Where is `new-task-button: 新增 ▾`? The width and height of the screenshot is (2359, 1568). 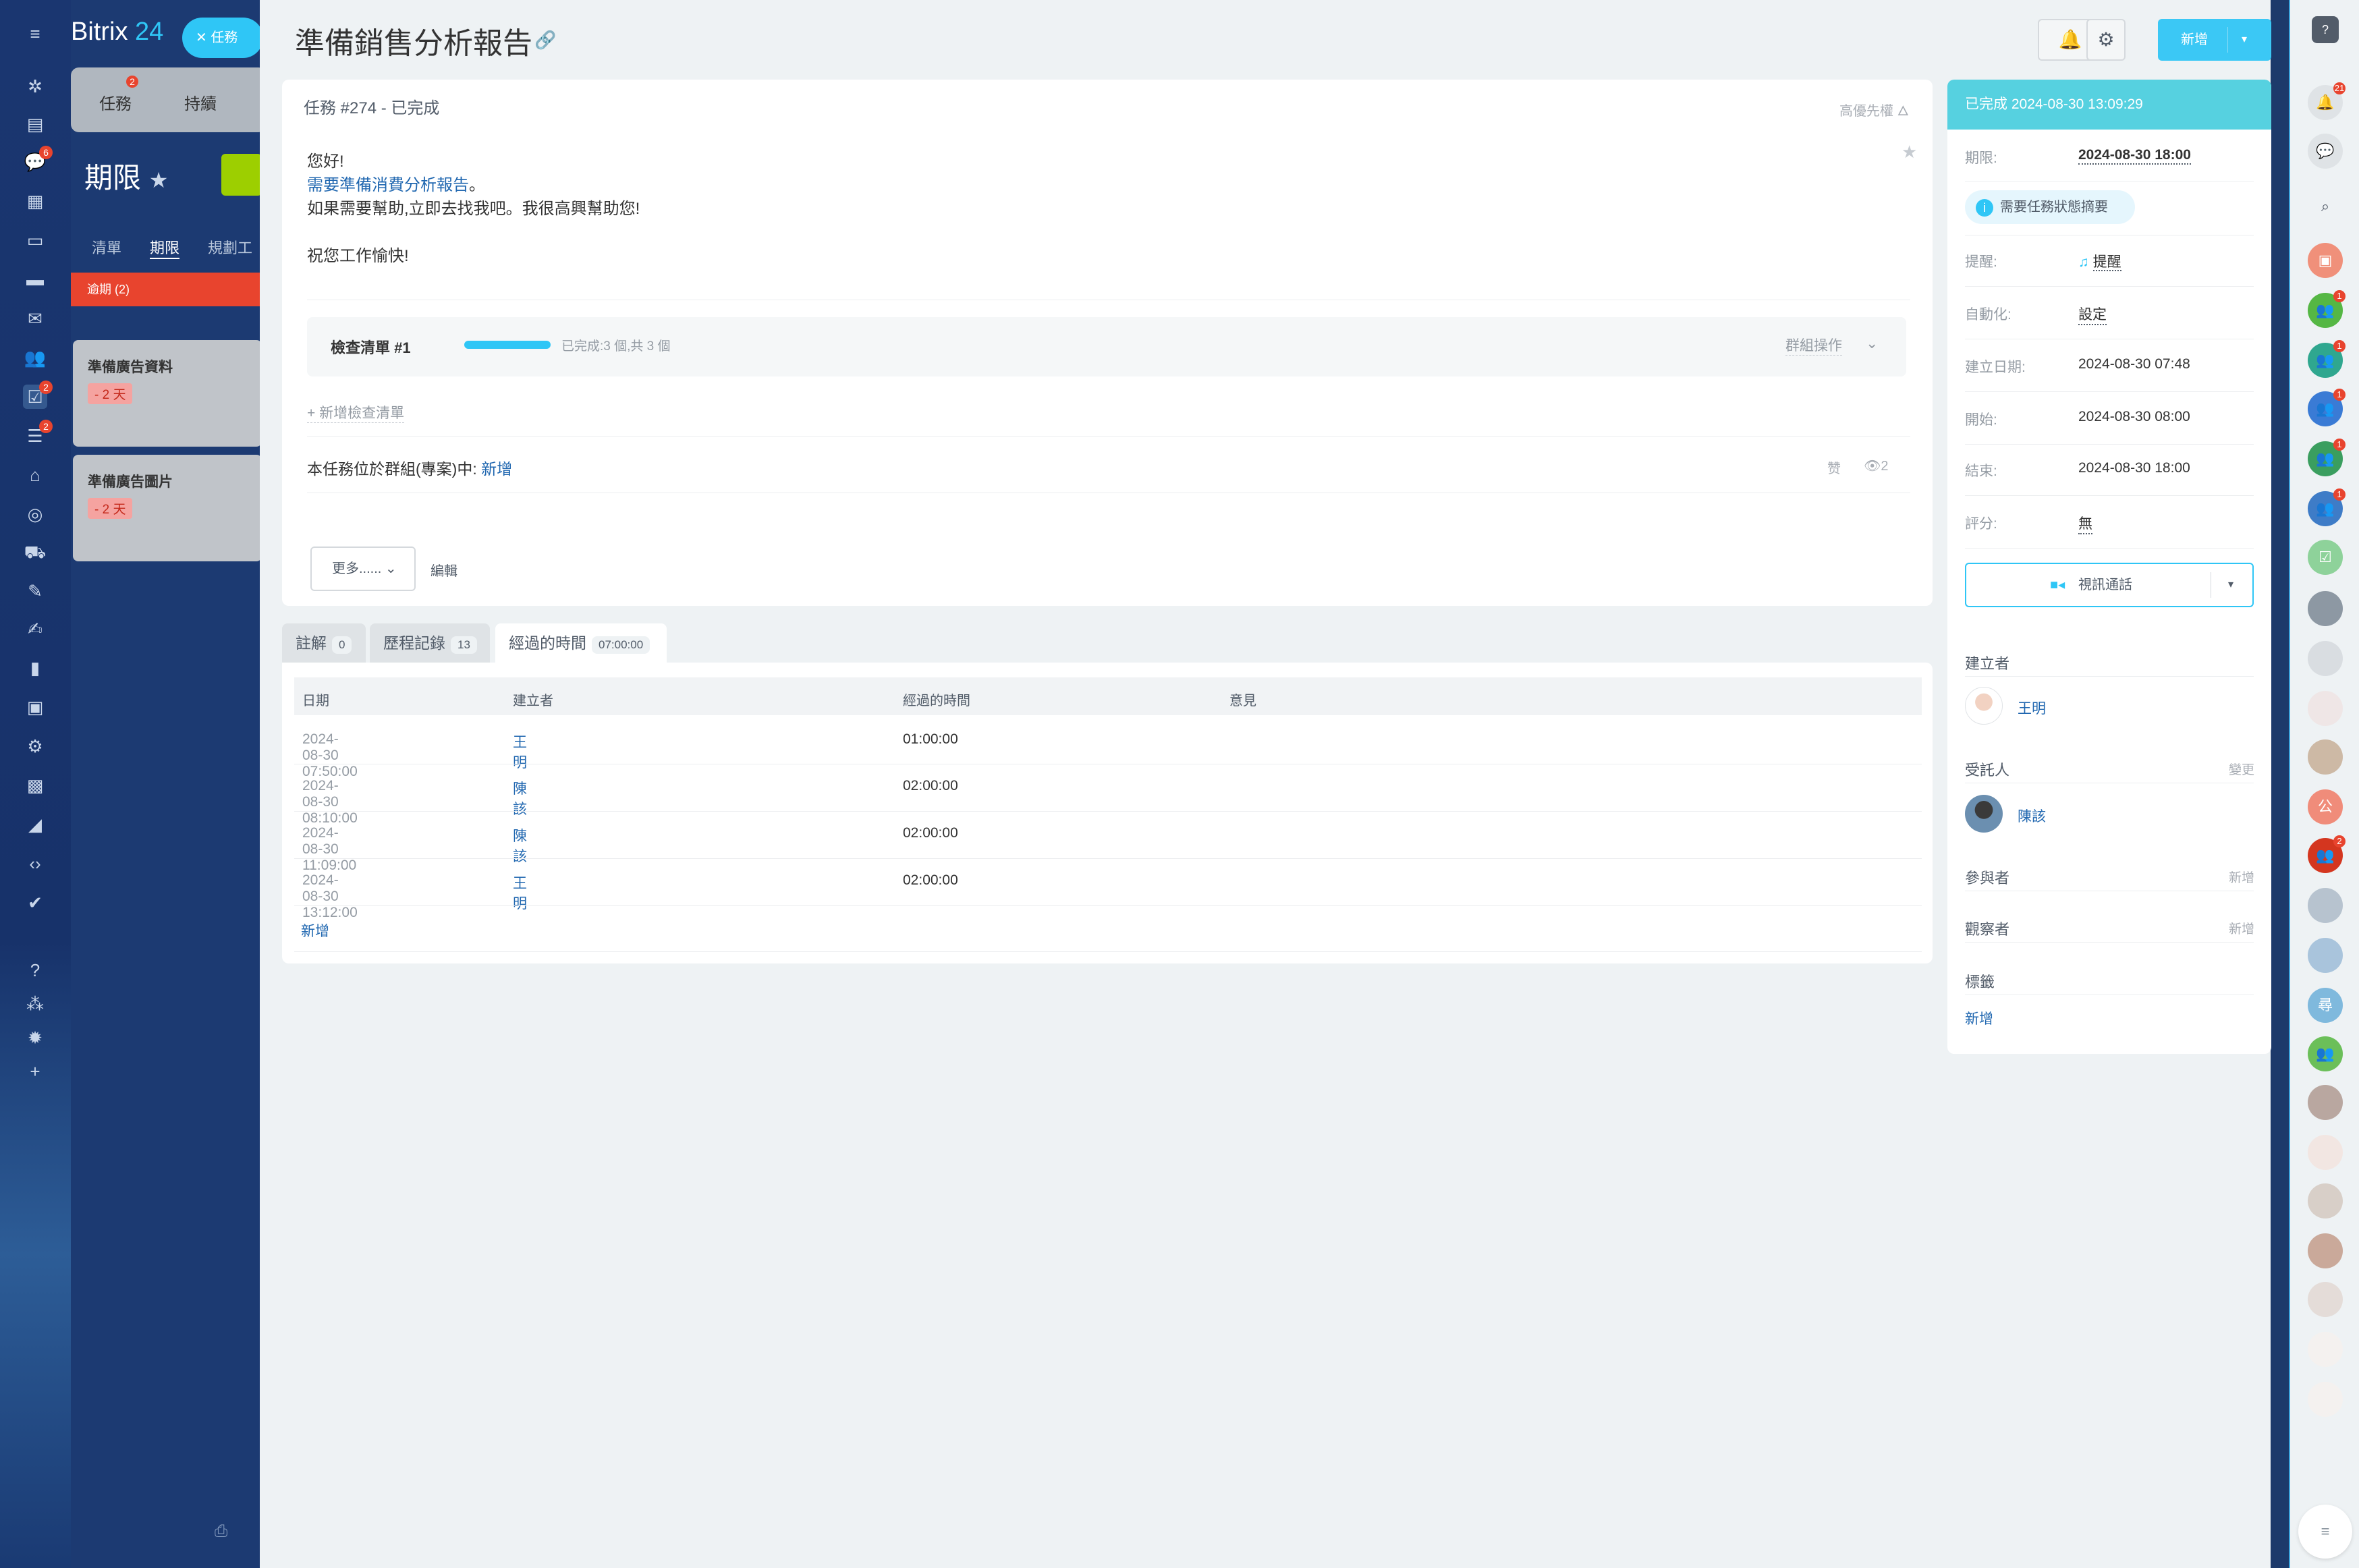
new-task-button: 新增 ▾ is located at coordinates (2214, 40).